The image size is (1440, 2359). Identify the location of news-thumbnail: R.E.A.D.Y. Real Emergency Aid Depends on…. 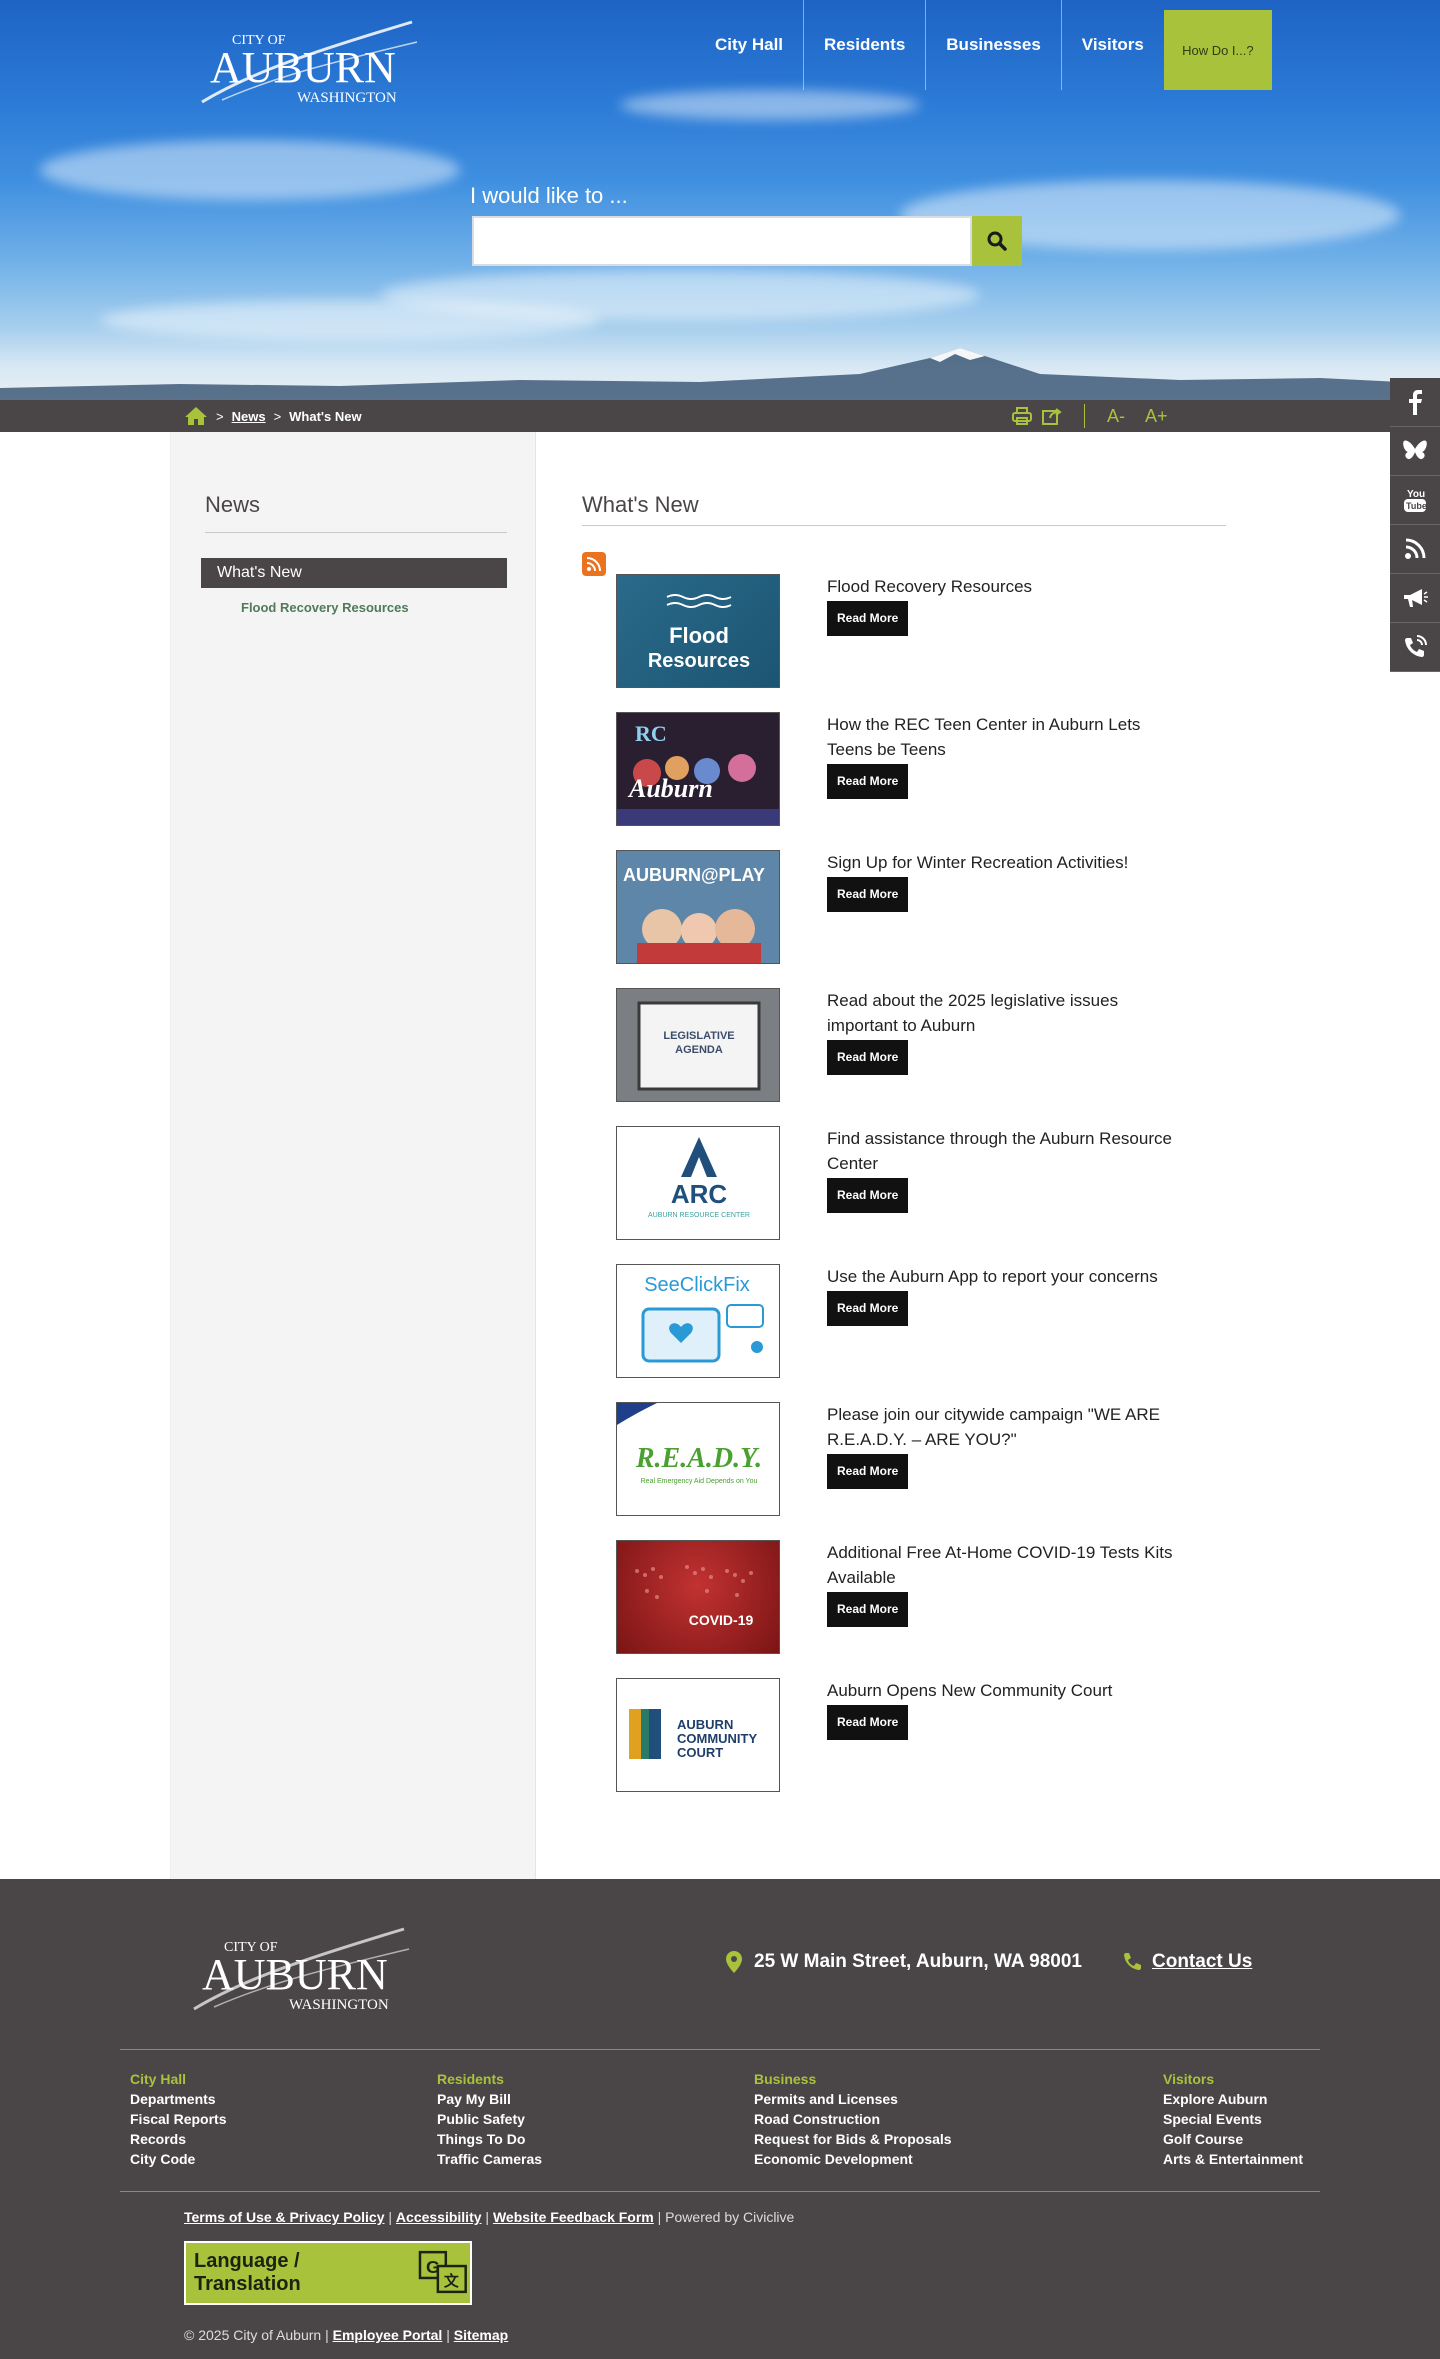
(698, 1459).